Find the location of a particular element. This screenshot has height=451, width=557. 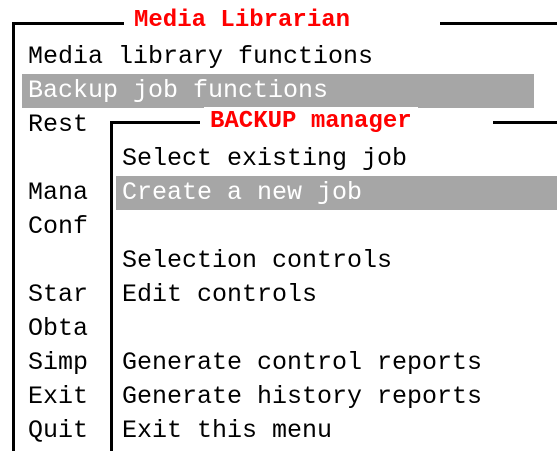

menu-item-star: Star is located at coordinates (65, 295).